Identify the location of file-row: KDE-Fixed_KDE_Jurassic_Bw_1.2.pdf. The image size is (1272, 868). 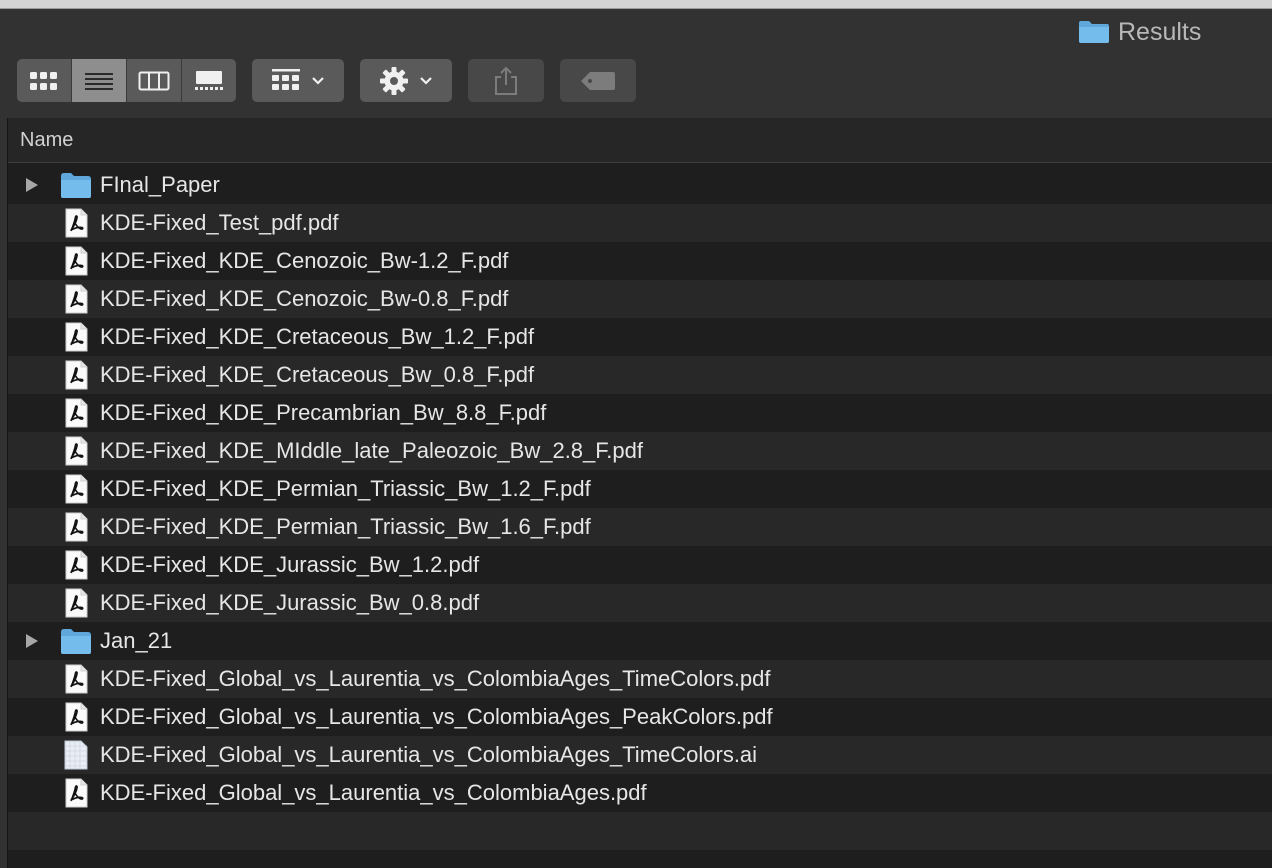
(640, 565).